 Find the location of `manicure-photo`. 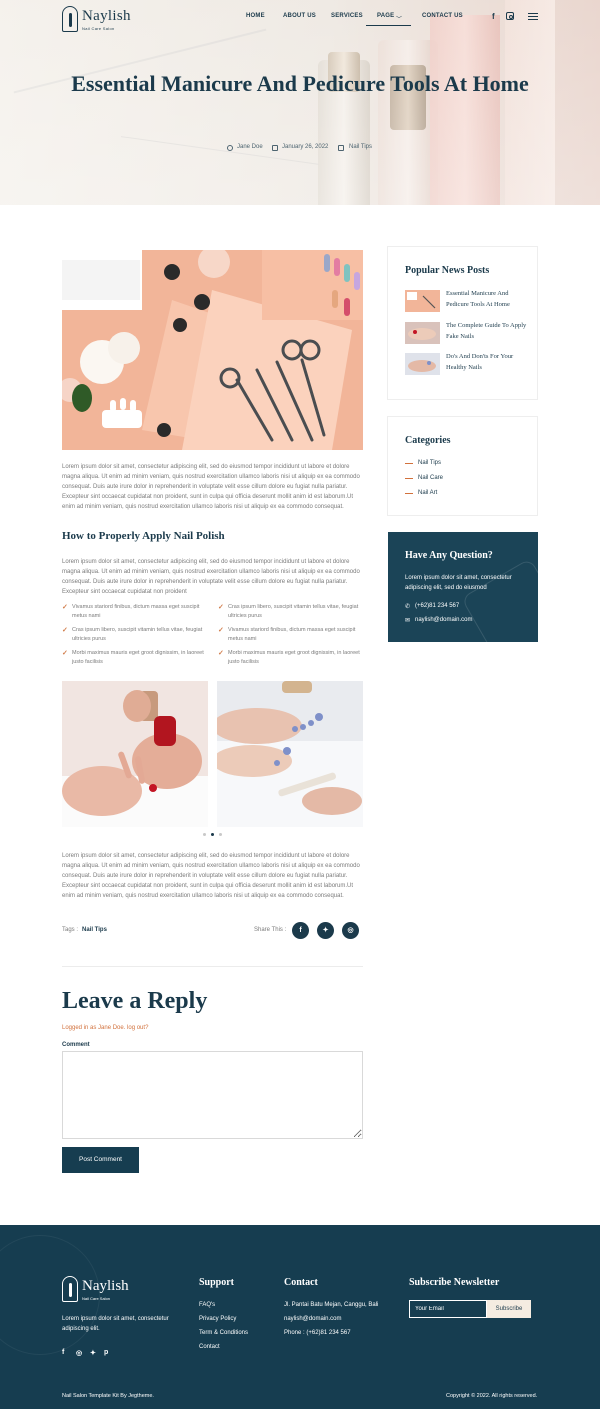

manicure-photo is located at coordinates (135, 754).